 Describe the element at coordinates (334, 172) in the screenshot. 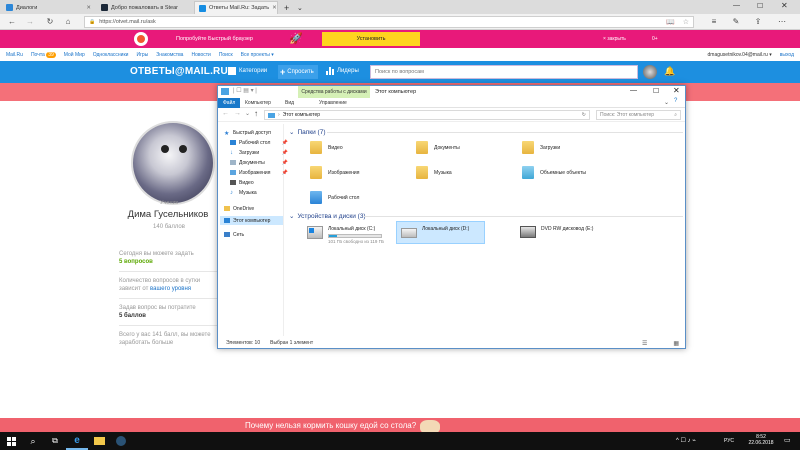

I see `folder-item-pictures: Изображения` at that location.